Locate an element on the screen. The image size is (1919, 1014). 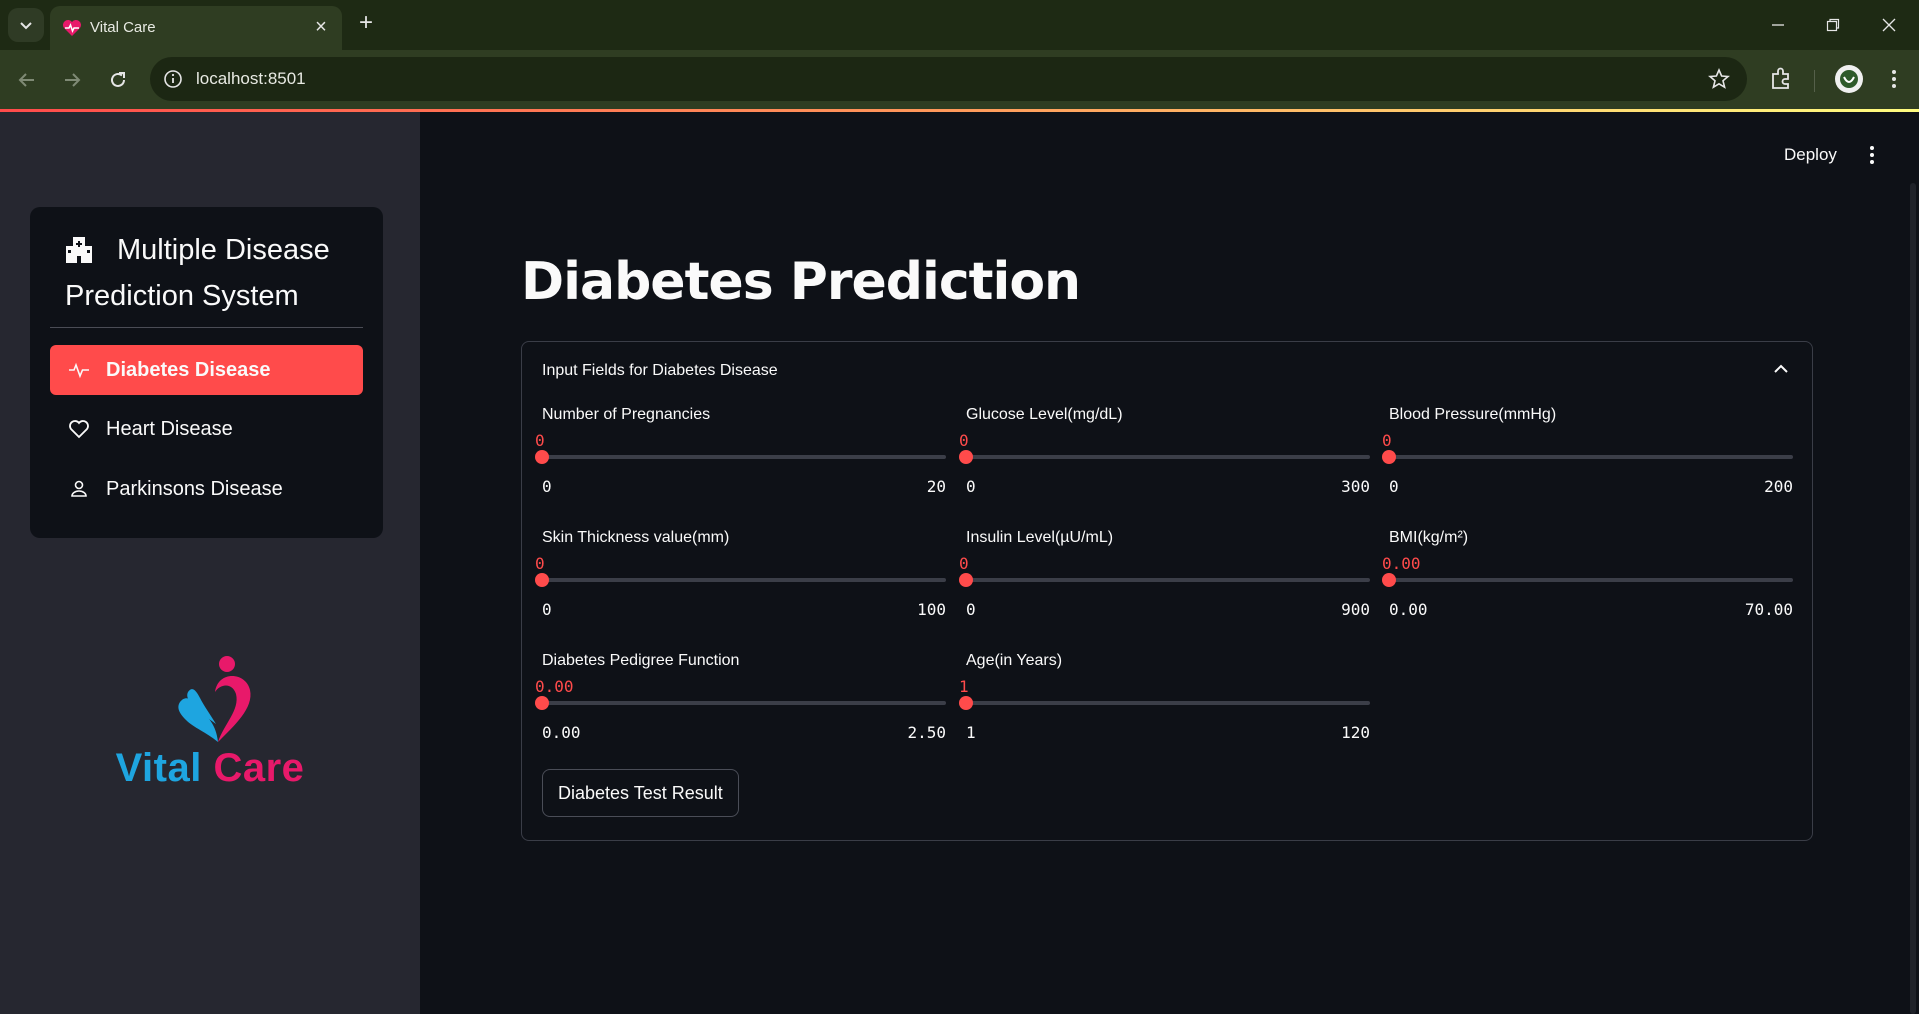
slider-pregnancies: Number of Pregnancies 0 0 20 is located at coordinates (740, 461).